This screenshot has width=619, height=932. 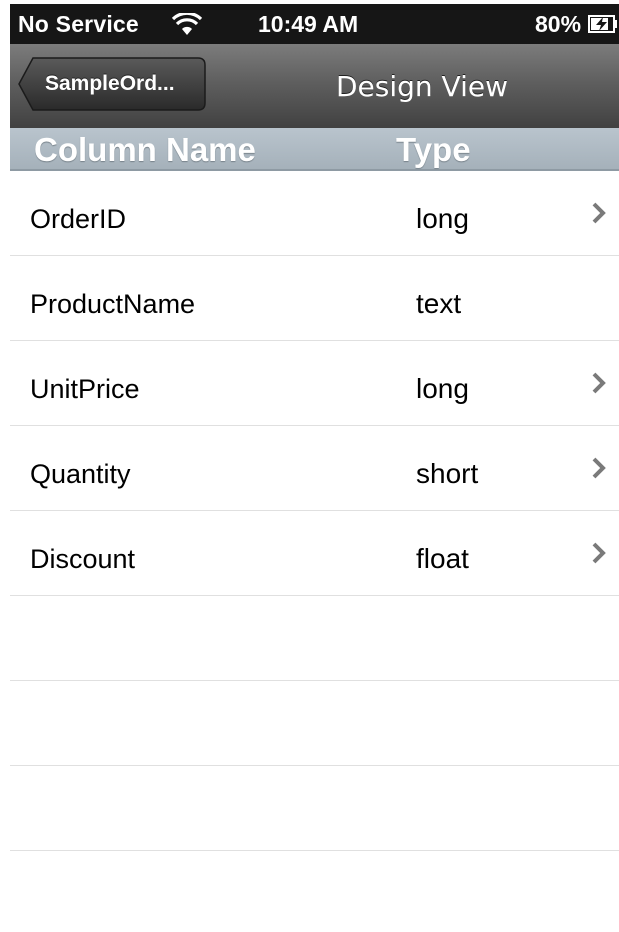 I want to click on column-type-cell: short, so click(x=447, y=473).